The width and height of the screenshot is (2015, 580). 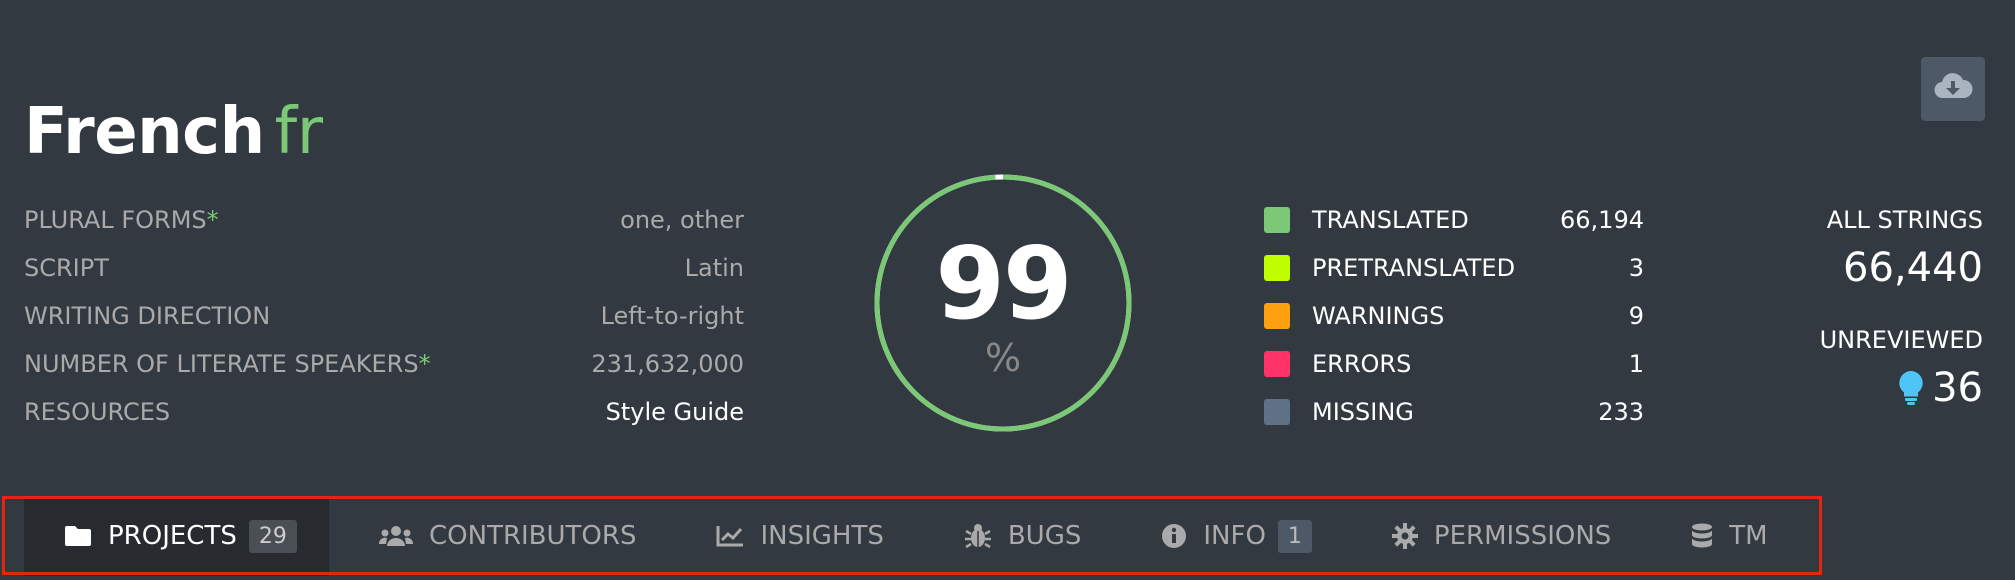 I want to click on folder-icon, so click(x=78, y=536).